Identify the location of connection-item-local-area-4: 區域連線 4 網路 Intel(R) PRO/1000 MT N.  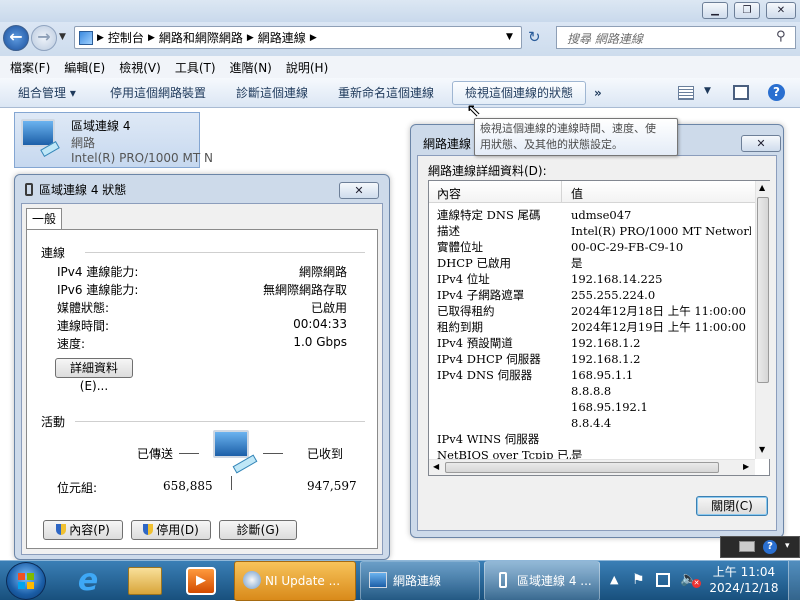
(113, 140).